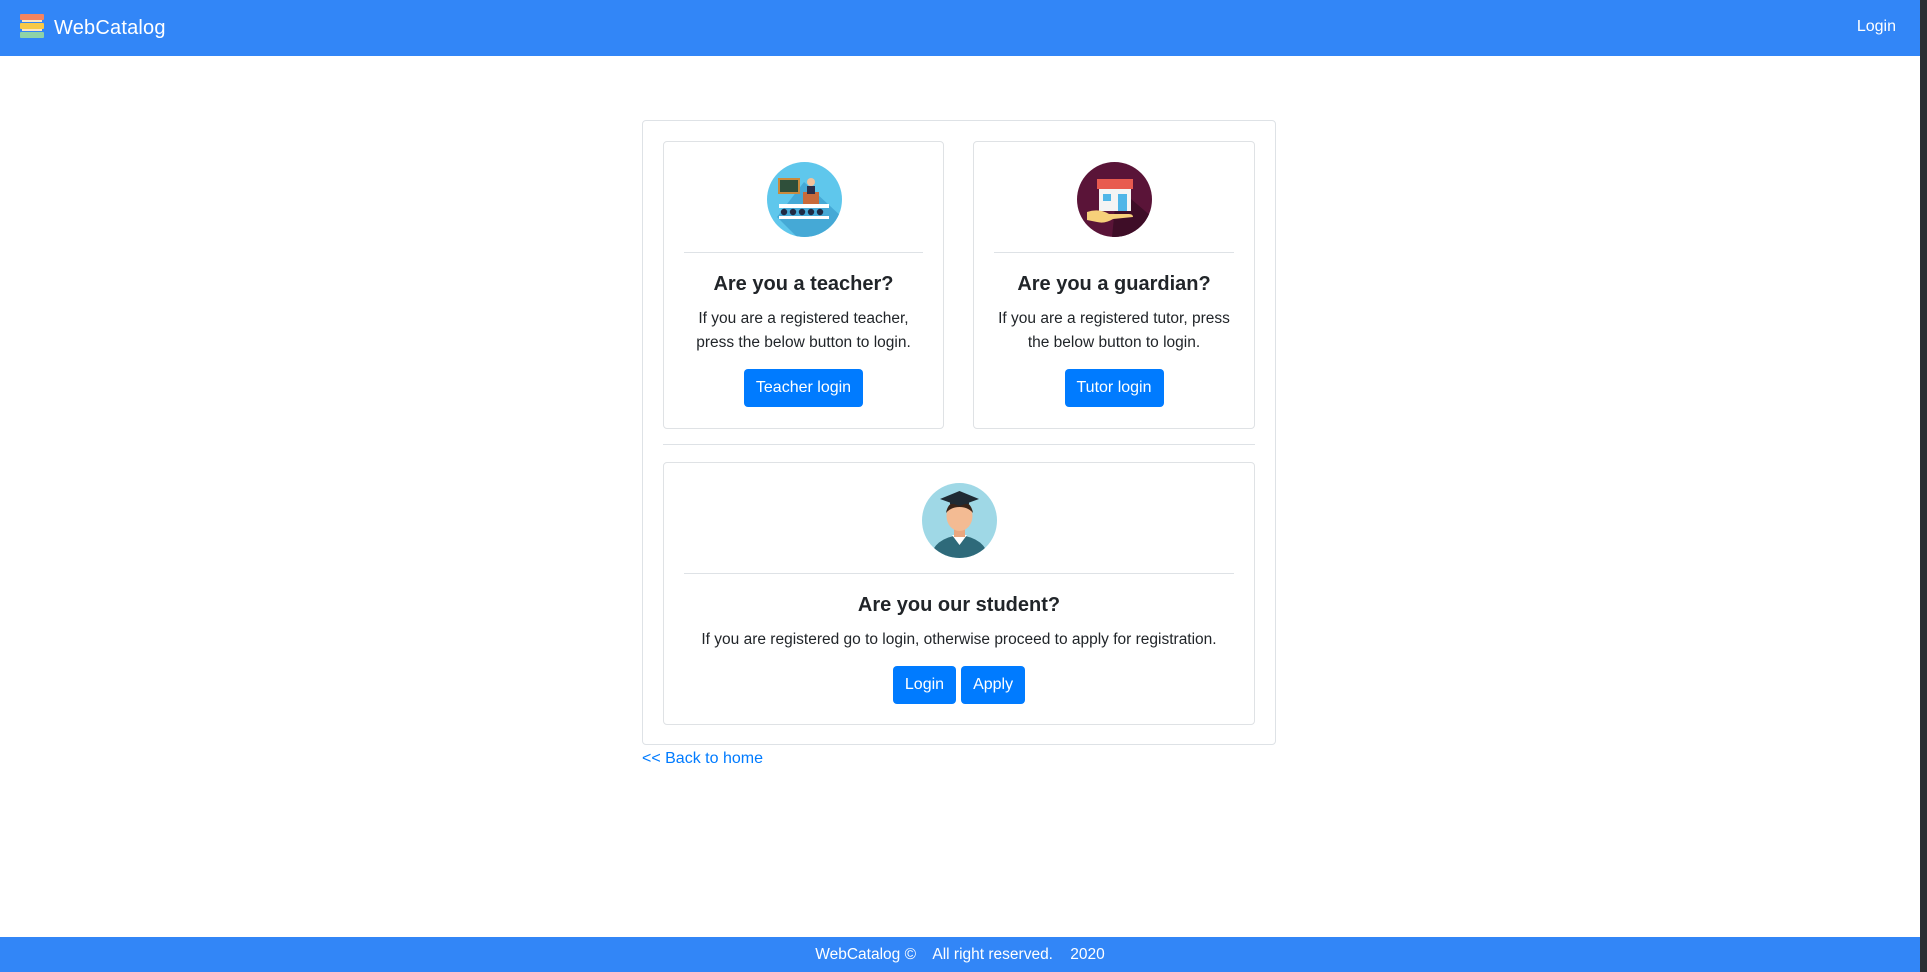 This screenshot has height=972, width=1927. What do you see at coordinates (992, 954) in the screenshot?
I see `footer-rights: All right reserved.` at bounding box center [992, 954].